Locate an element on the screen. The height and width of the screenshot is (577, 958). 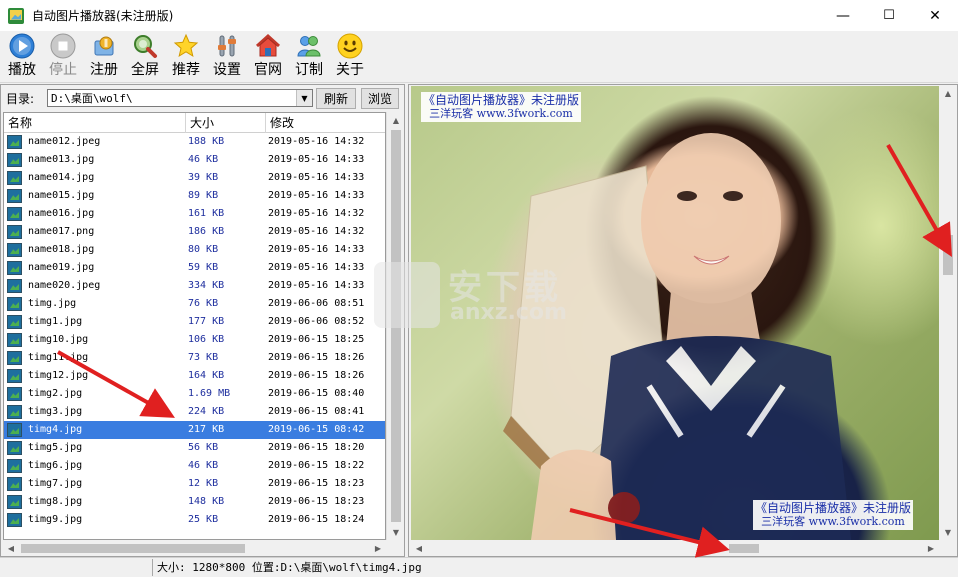
file-size: 106 KB is located at coordinates (206, 339).